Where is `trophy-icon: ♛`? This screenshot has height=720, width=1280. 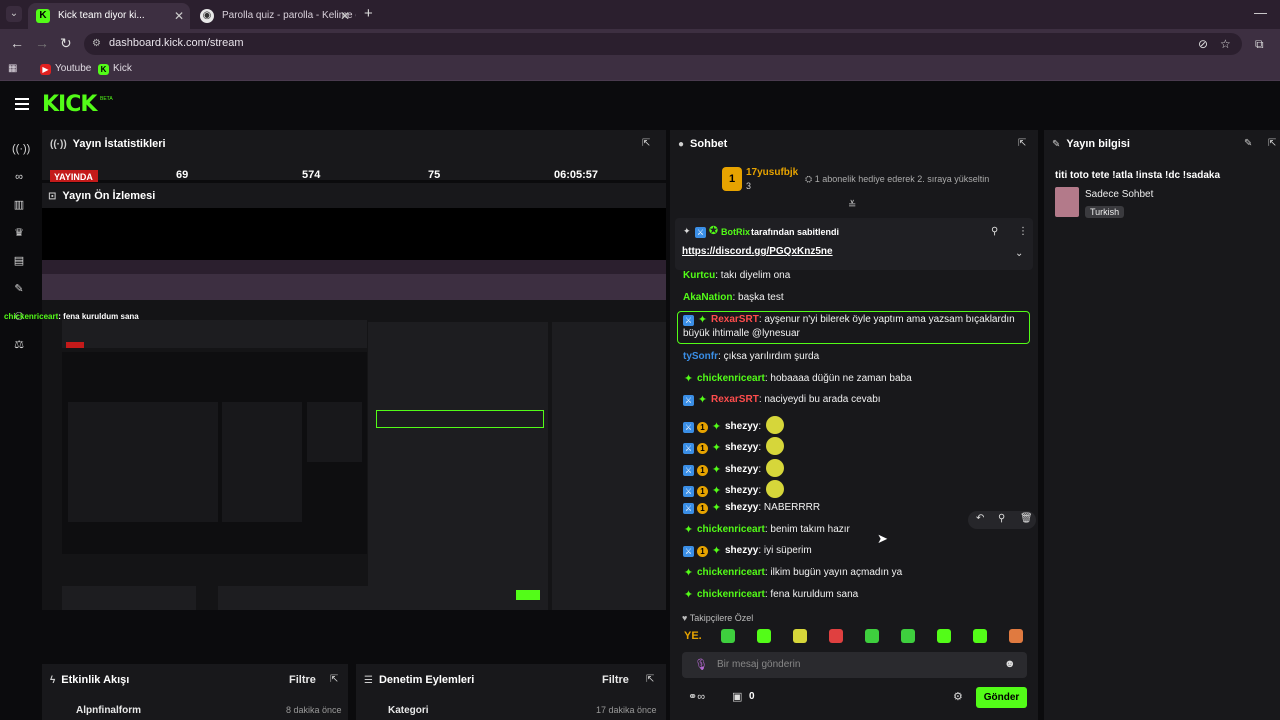 trophy-icon: ♛ is located at coordinates (19, 233).